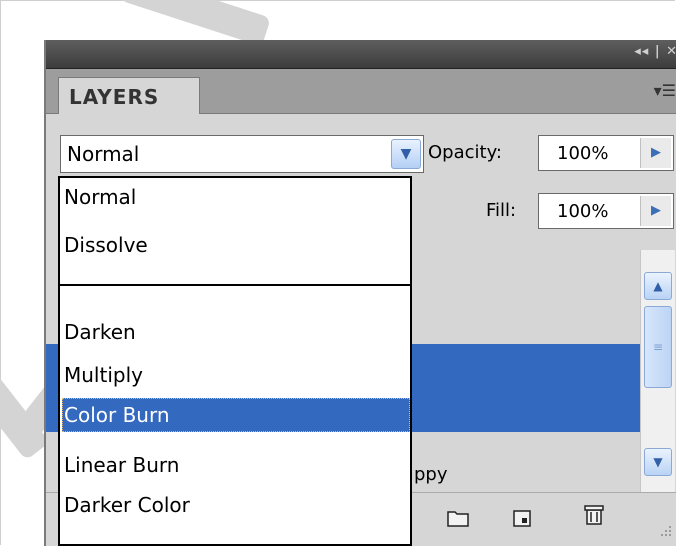 This screenshot has width=676, height=546. I want to click on blend-option-dissolve: Dissolve, so click(236, 245).